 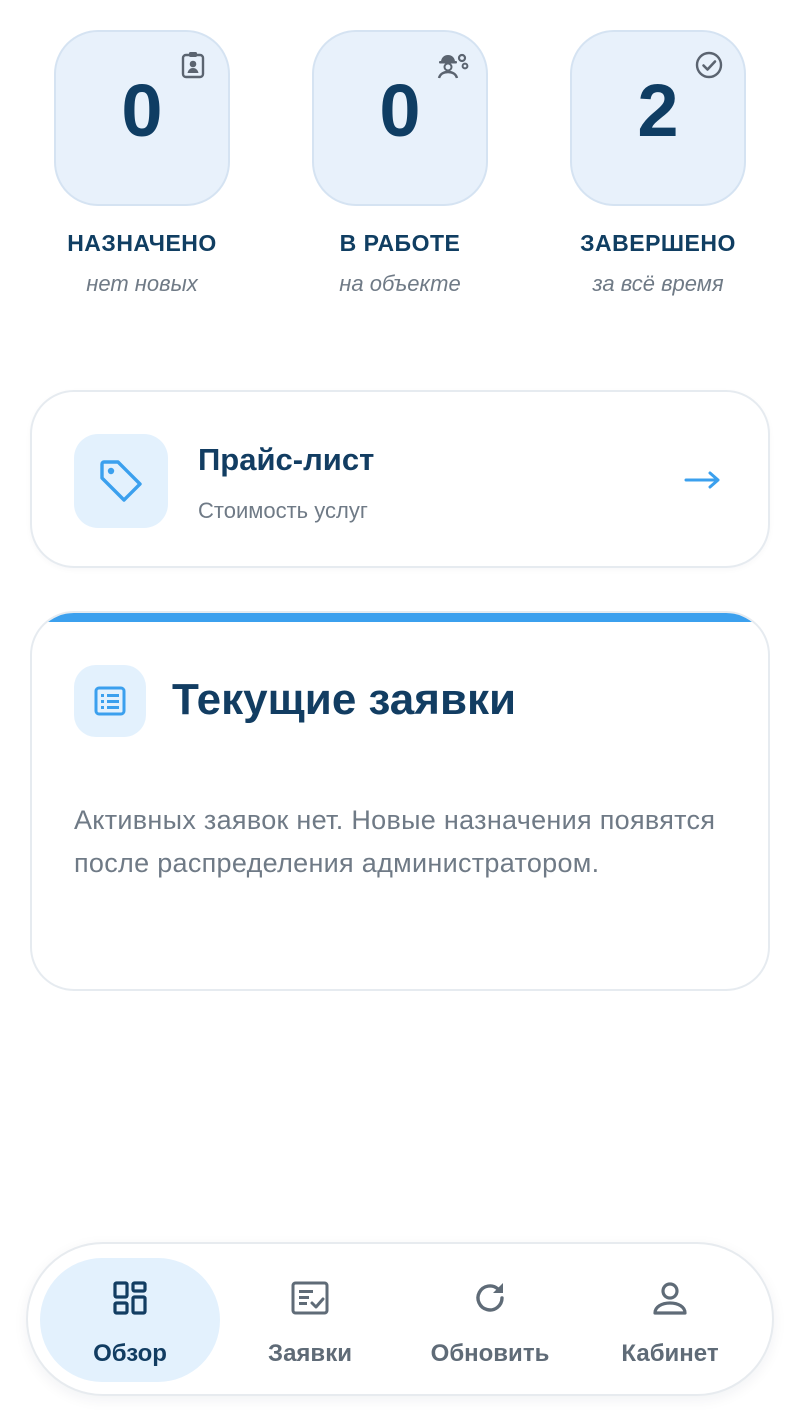 I want to click on nav-item-orders: Заявки, so click(x=310, y=1320).